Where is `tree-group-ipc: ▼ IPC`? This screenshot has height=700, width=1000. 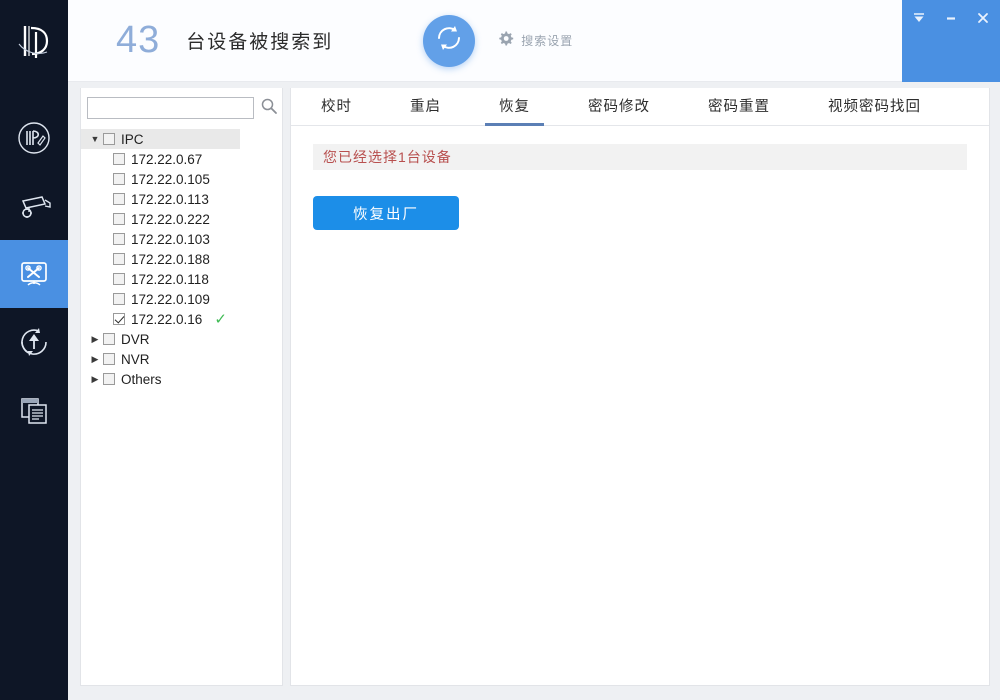 tree-group-ipc: ▼ IPC is located at coordinates (160, 139).